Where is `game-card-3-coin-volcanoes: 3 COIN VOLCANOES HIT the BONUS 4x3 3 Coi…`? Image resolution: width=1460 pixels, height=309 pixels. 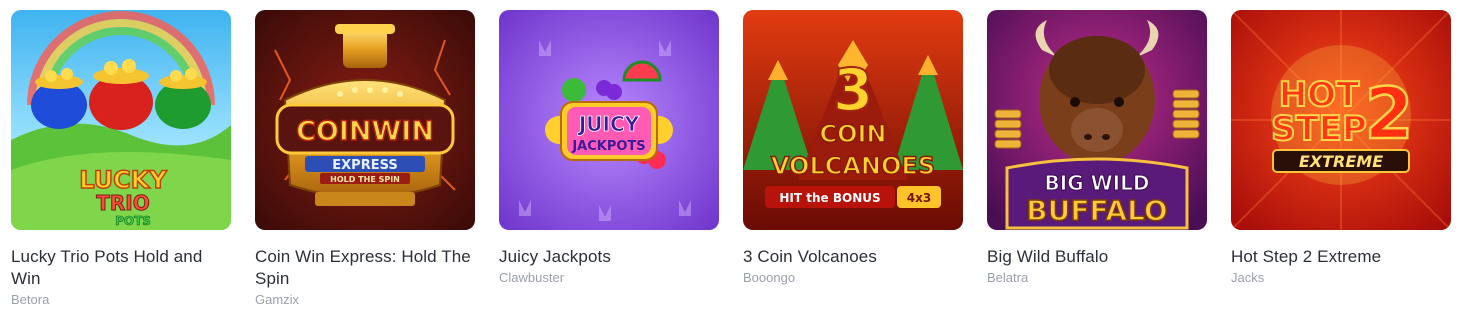
game-card-3-coin-volcanoes: 3 COIN VOLCANOES HIT the BONUS 4x3 3 Coi… is located at coordinates (853, 148).